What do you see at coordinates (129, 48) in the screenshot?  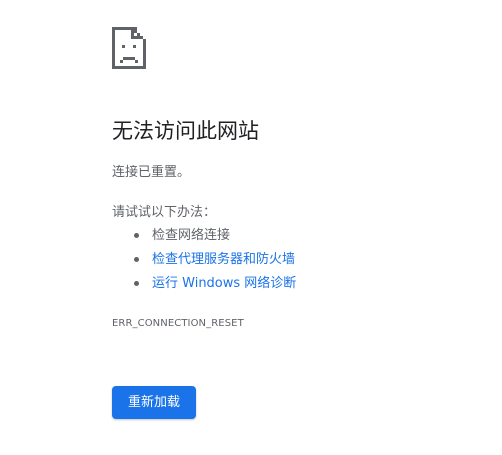 I see `sad-page-icon` at bounding box center [129, 48].